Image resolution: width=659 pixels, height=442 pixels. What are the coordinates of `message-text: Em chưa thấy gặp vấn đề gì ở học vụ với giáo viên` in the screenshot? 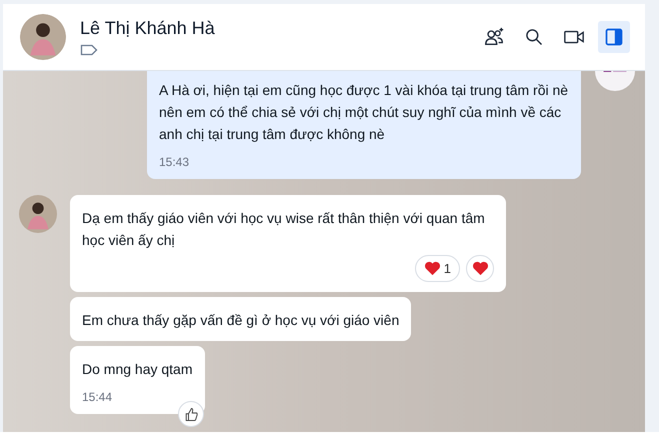 It's located at (241, 320).